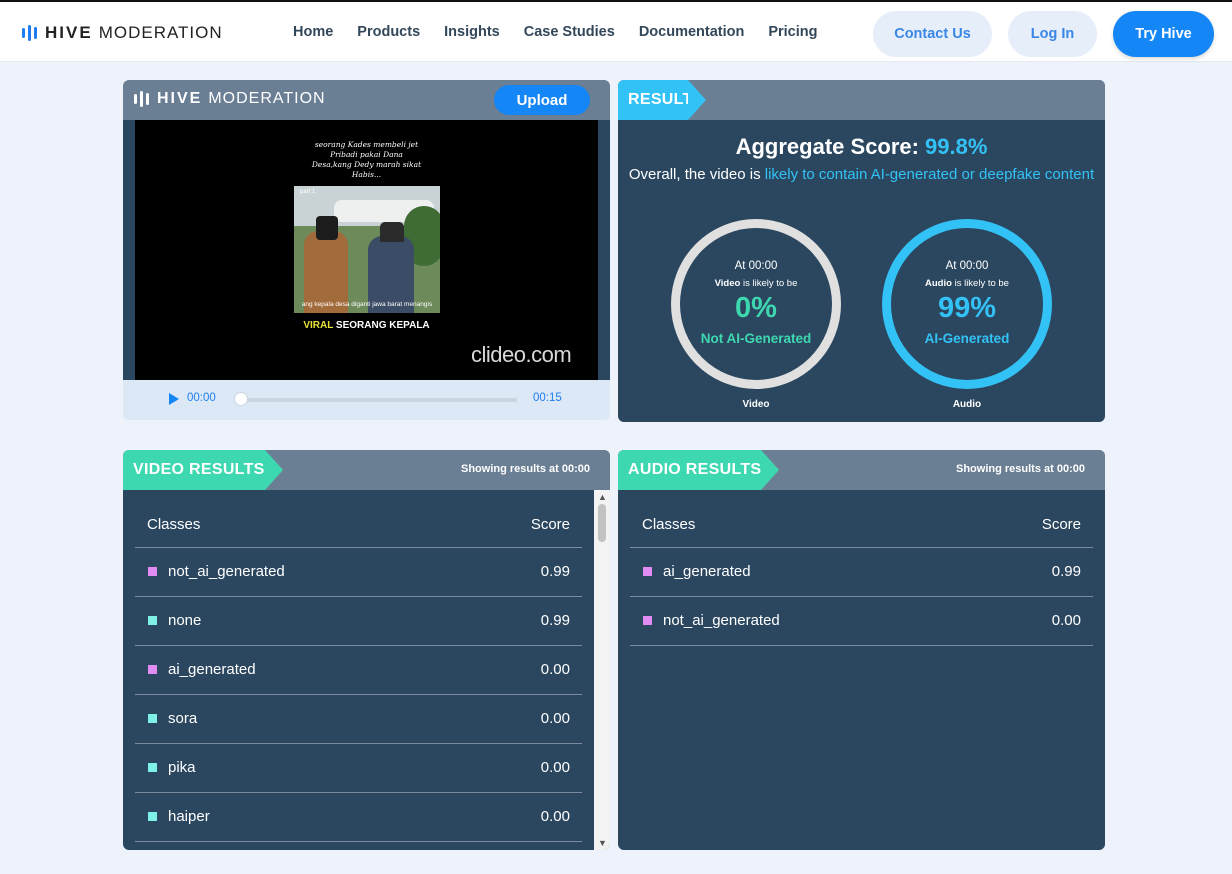 The height and width of the screenshot is (874, 1232). What do you see at coordinates (388, 32) in the screenshot?
I see `nav-link-products: Products` at bounding box center [388, 32].